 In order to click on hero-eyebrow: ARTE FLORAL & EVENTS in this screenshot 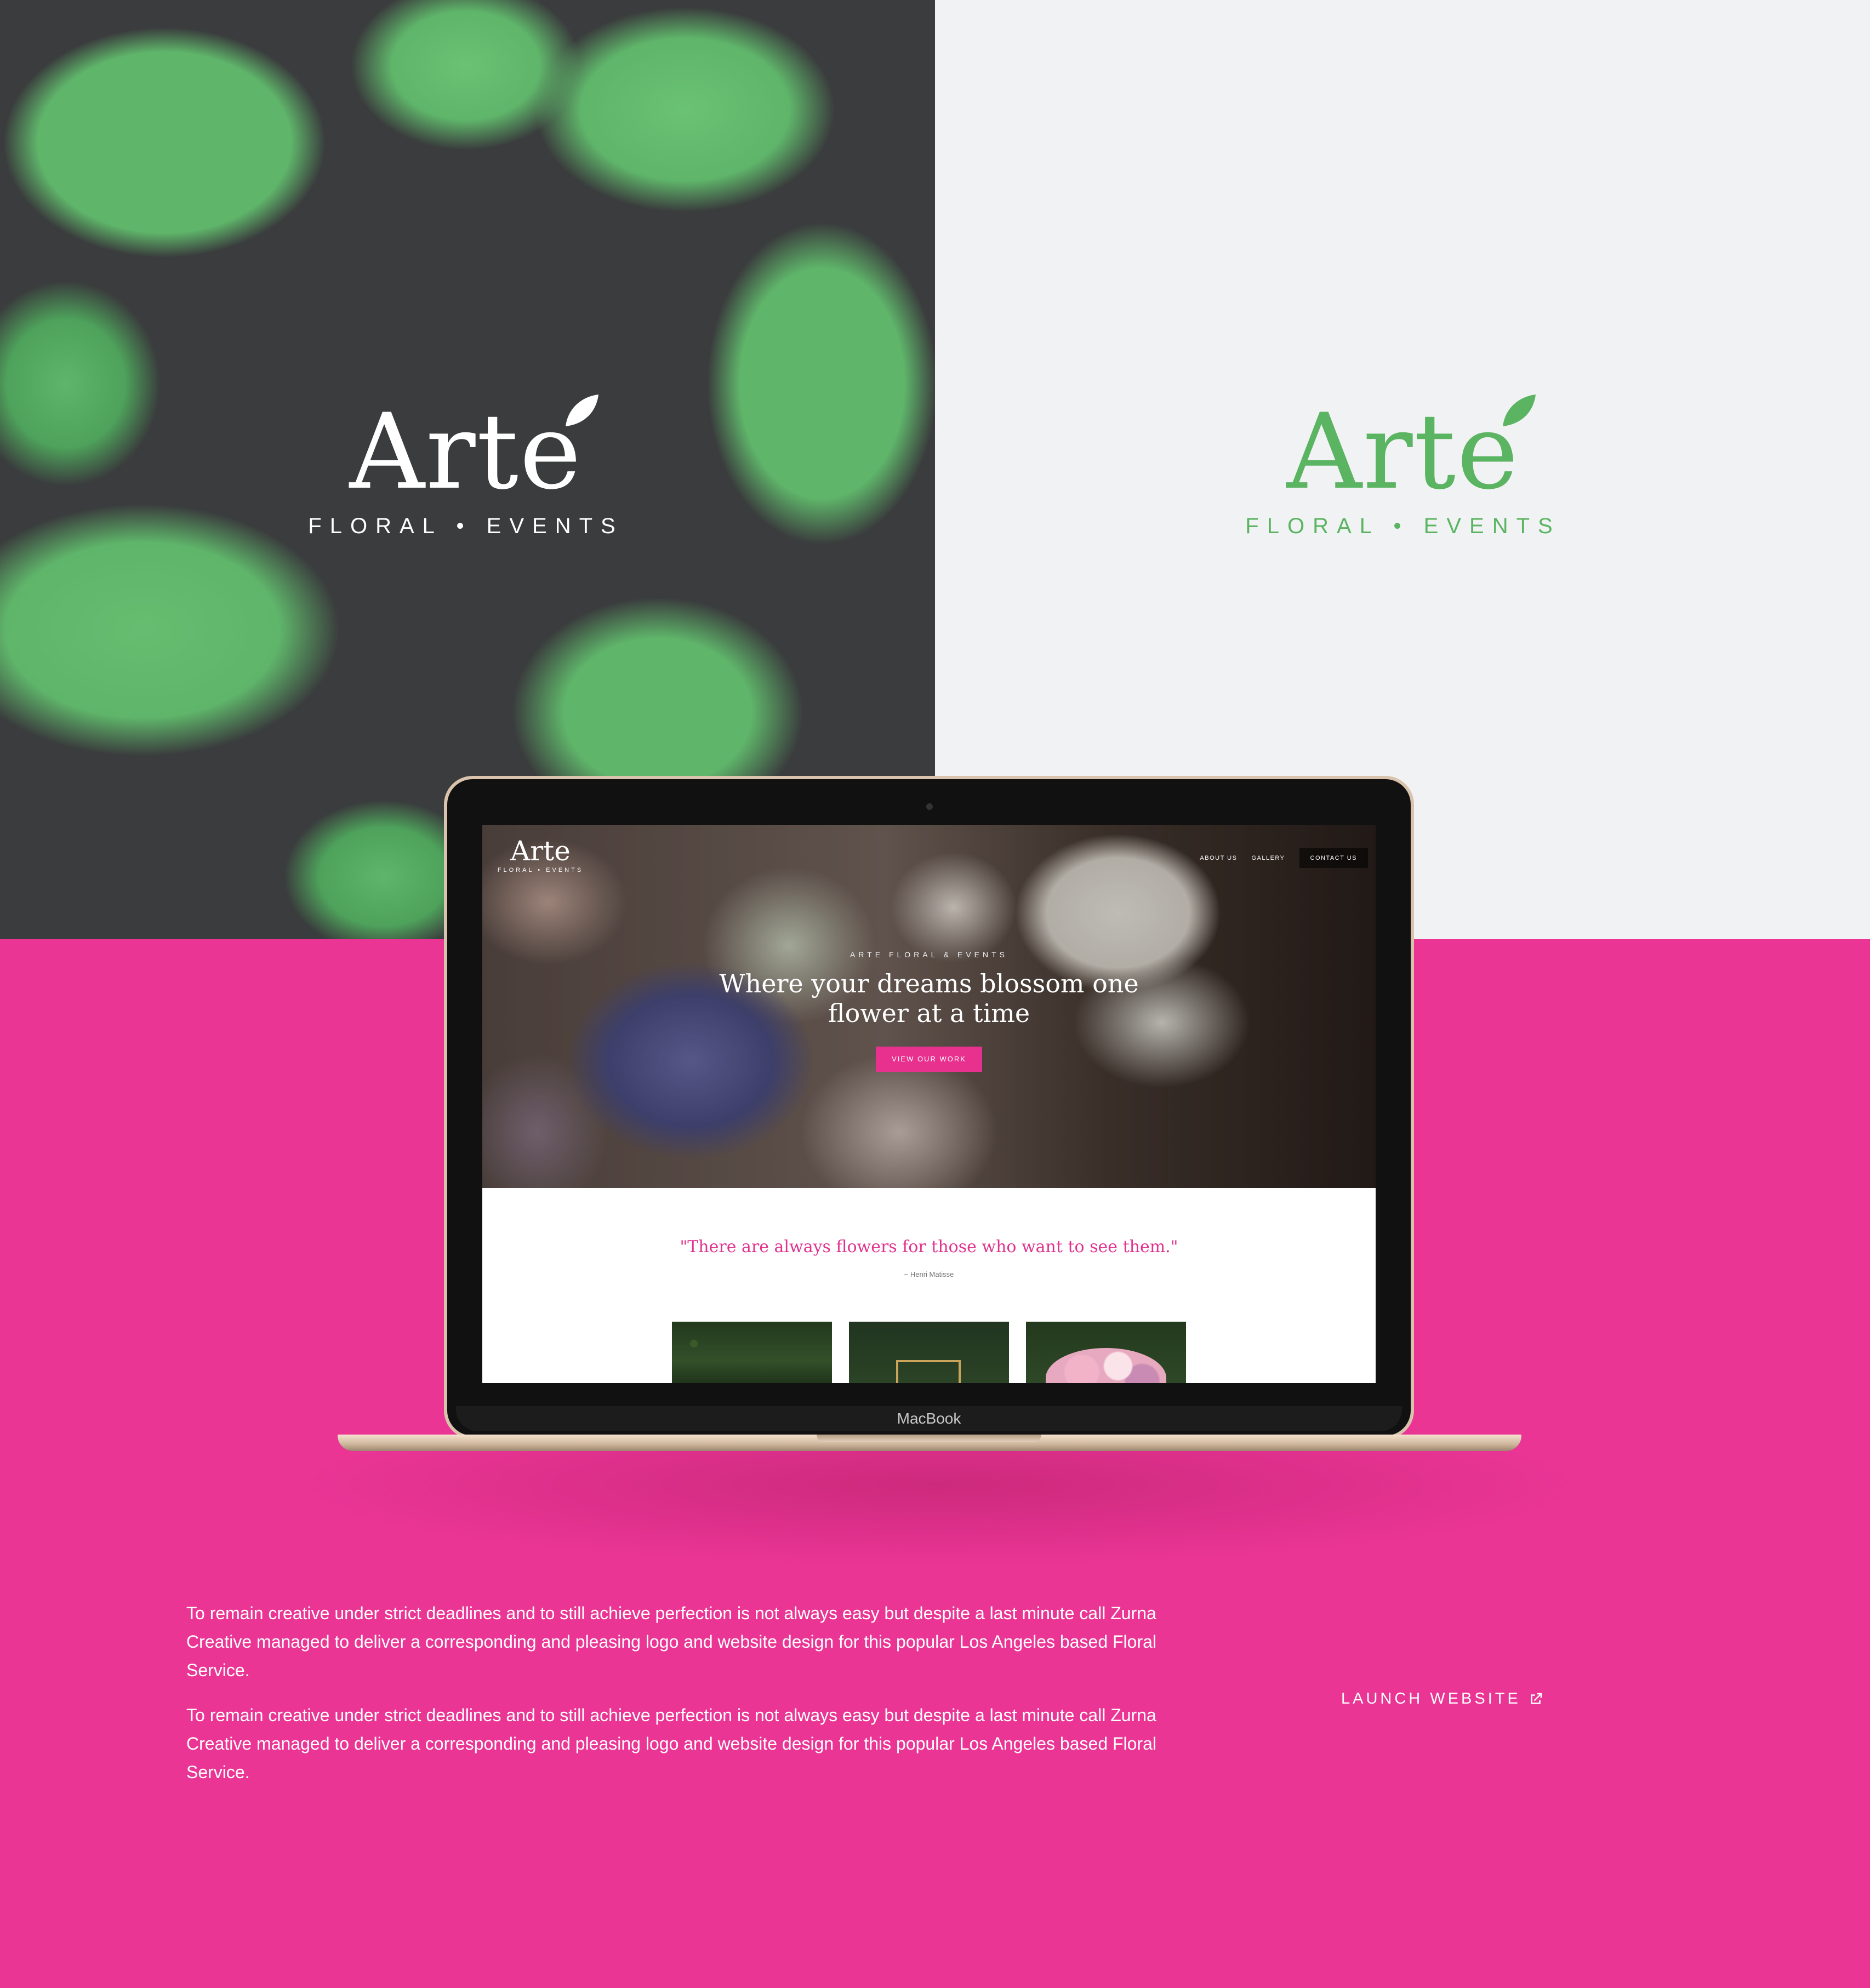, I will do `click(929, 955)`.